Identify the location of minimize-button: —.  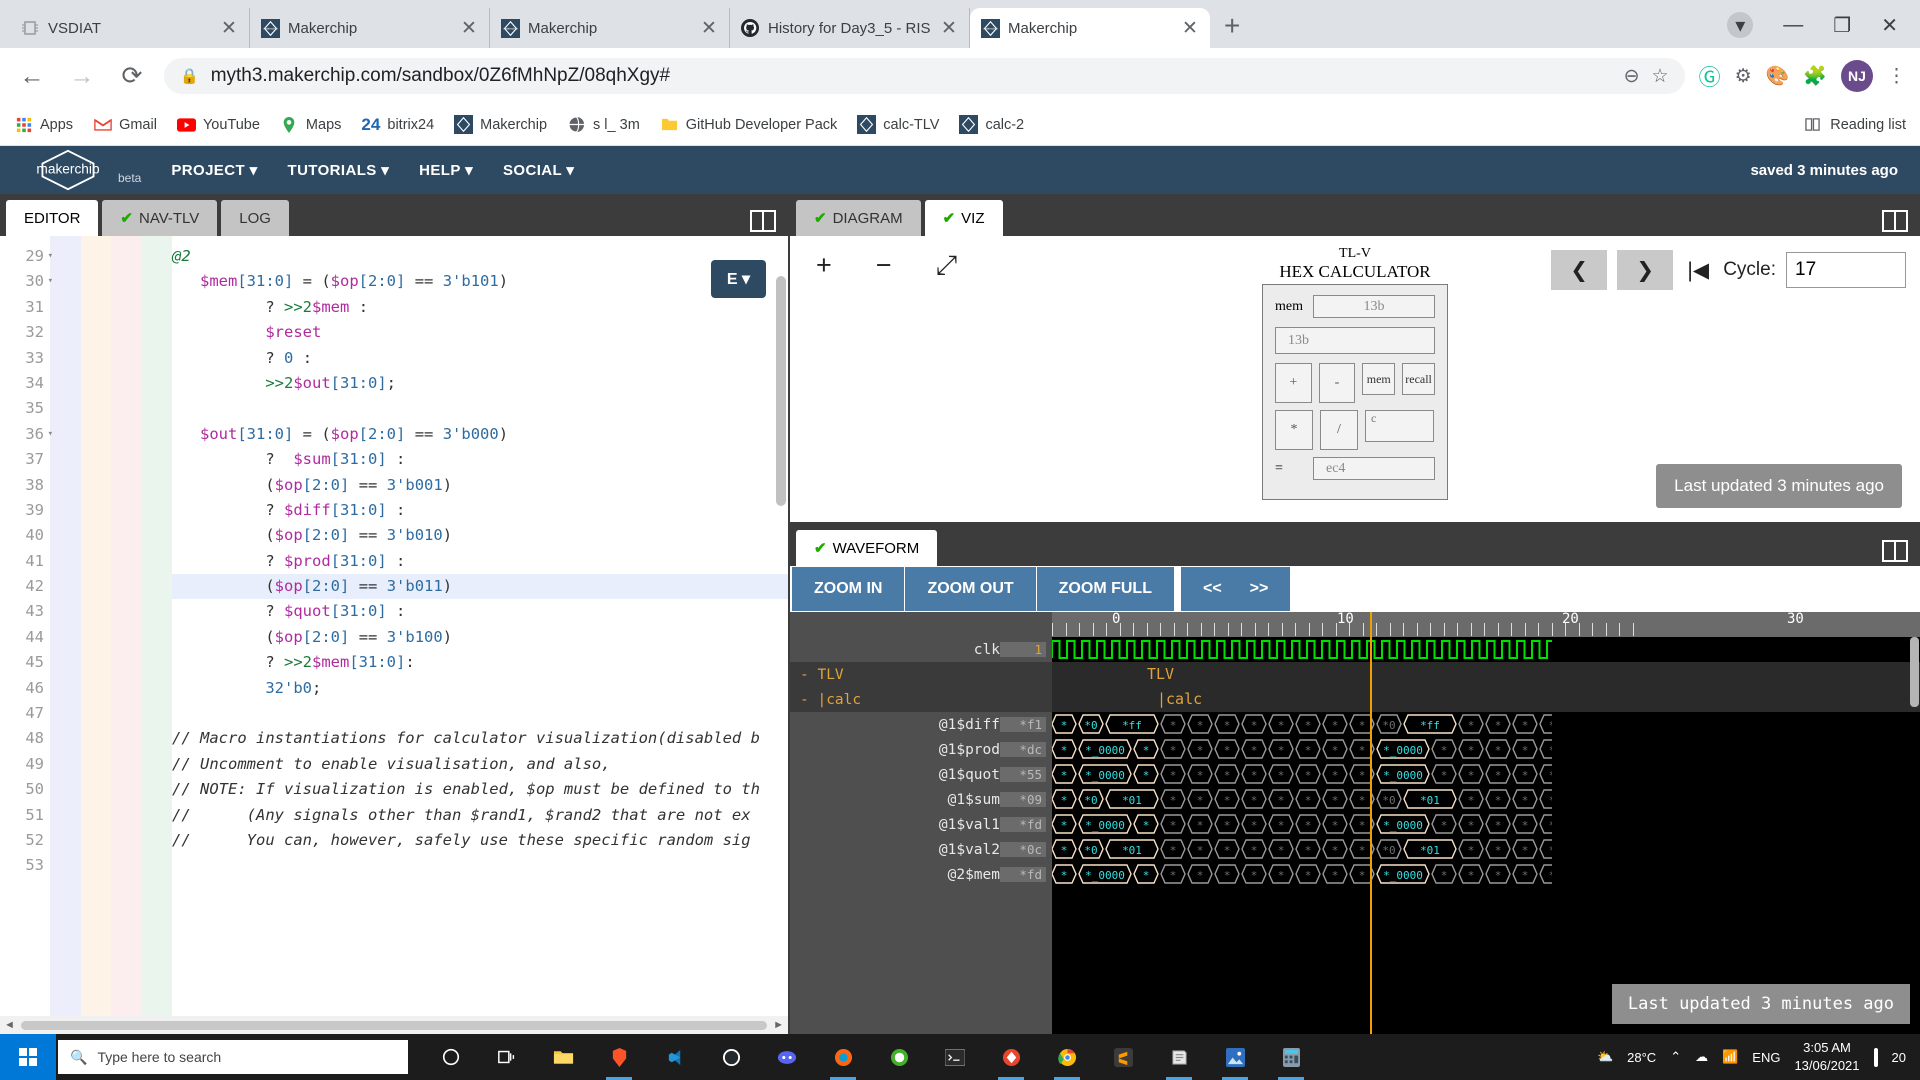
(1793, 25).